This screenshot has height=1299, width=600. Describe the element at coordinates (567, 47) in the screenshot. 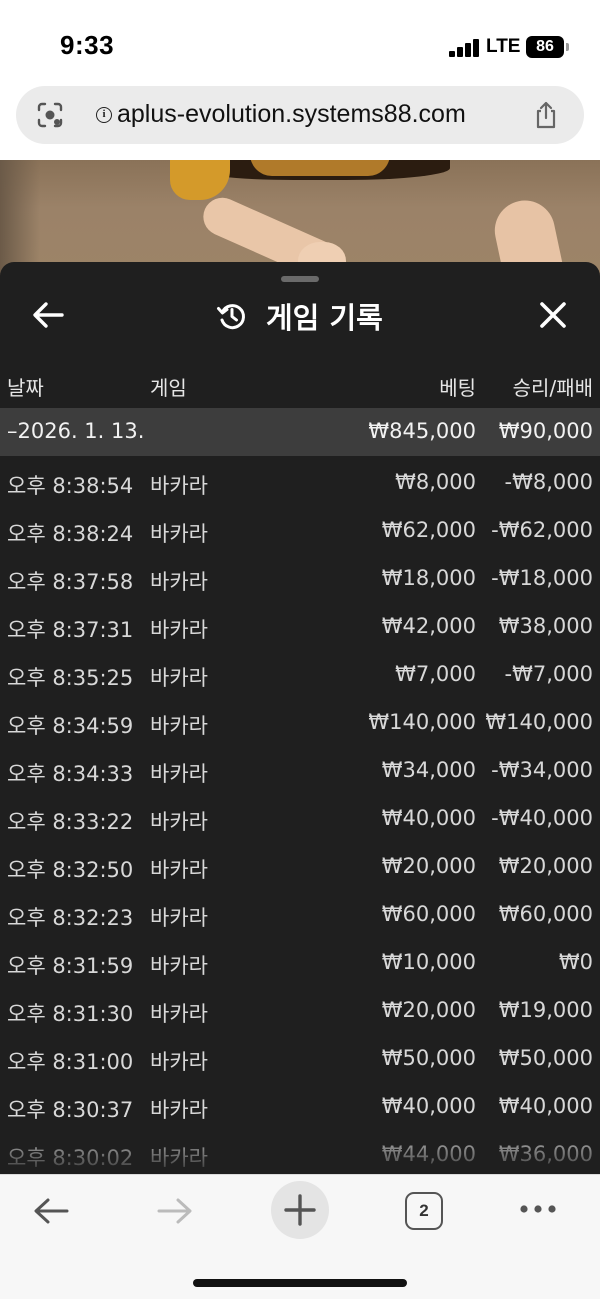

I see `battery-tip` at that location.